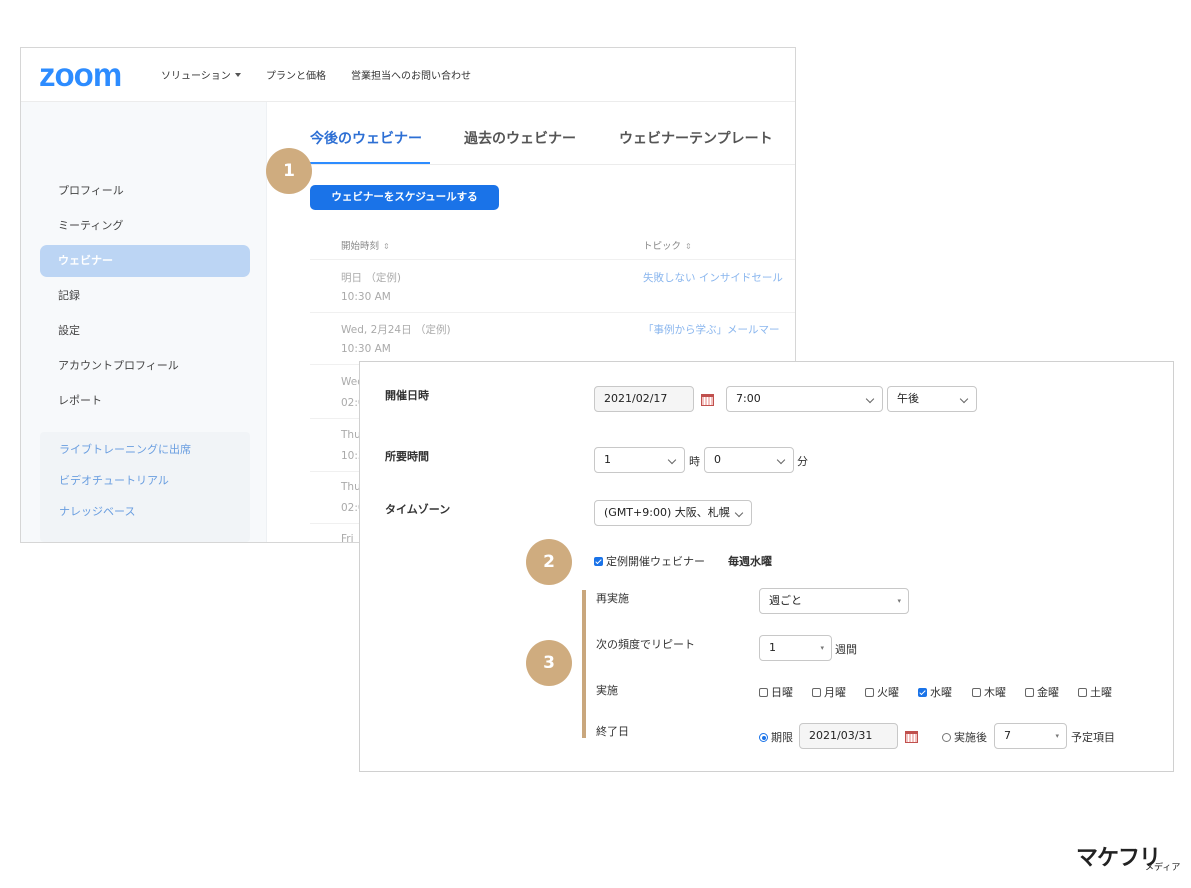  Describe the element at coordinates (612, 598) in the screenshot. I see `recurrence-label: 再実施` at that location.